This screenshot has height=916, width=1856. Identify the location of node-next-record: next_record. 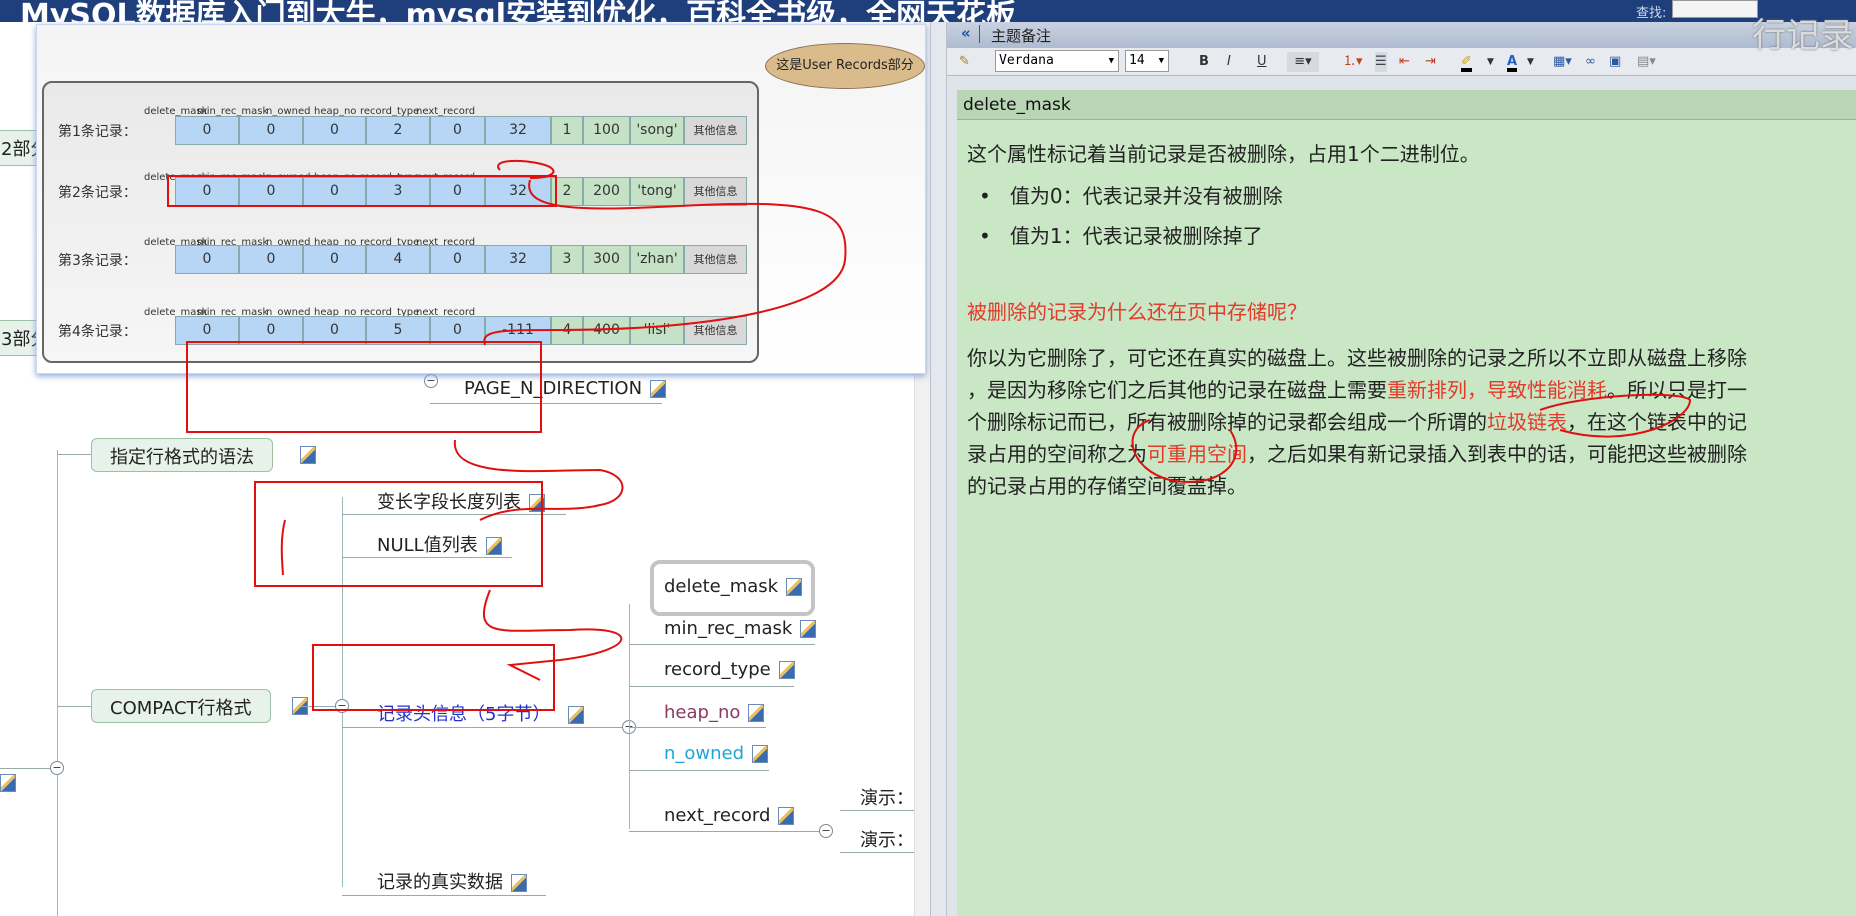
(729, 815).